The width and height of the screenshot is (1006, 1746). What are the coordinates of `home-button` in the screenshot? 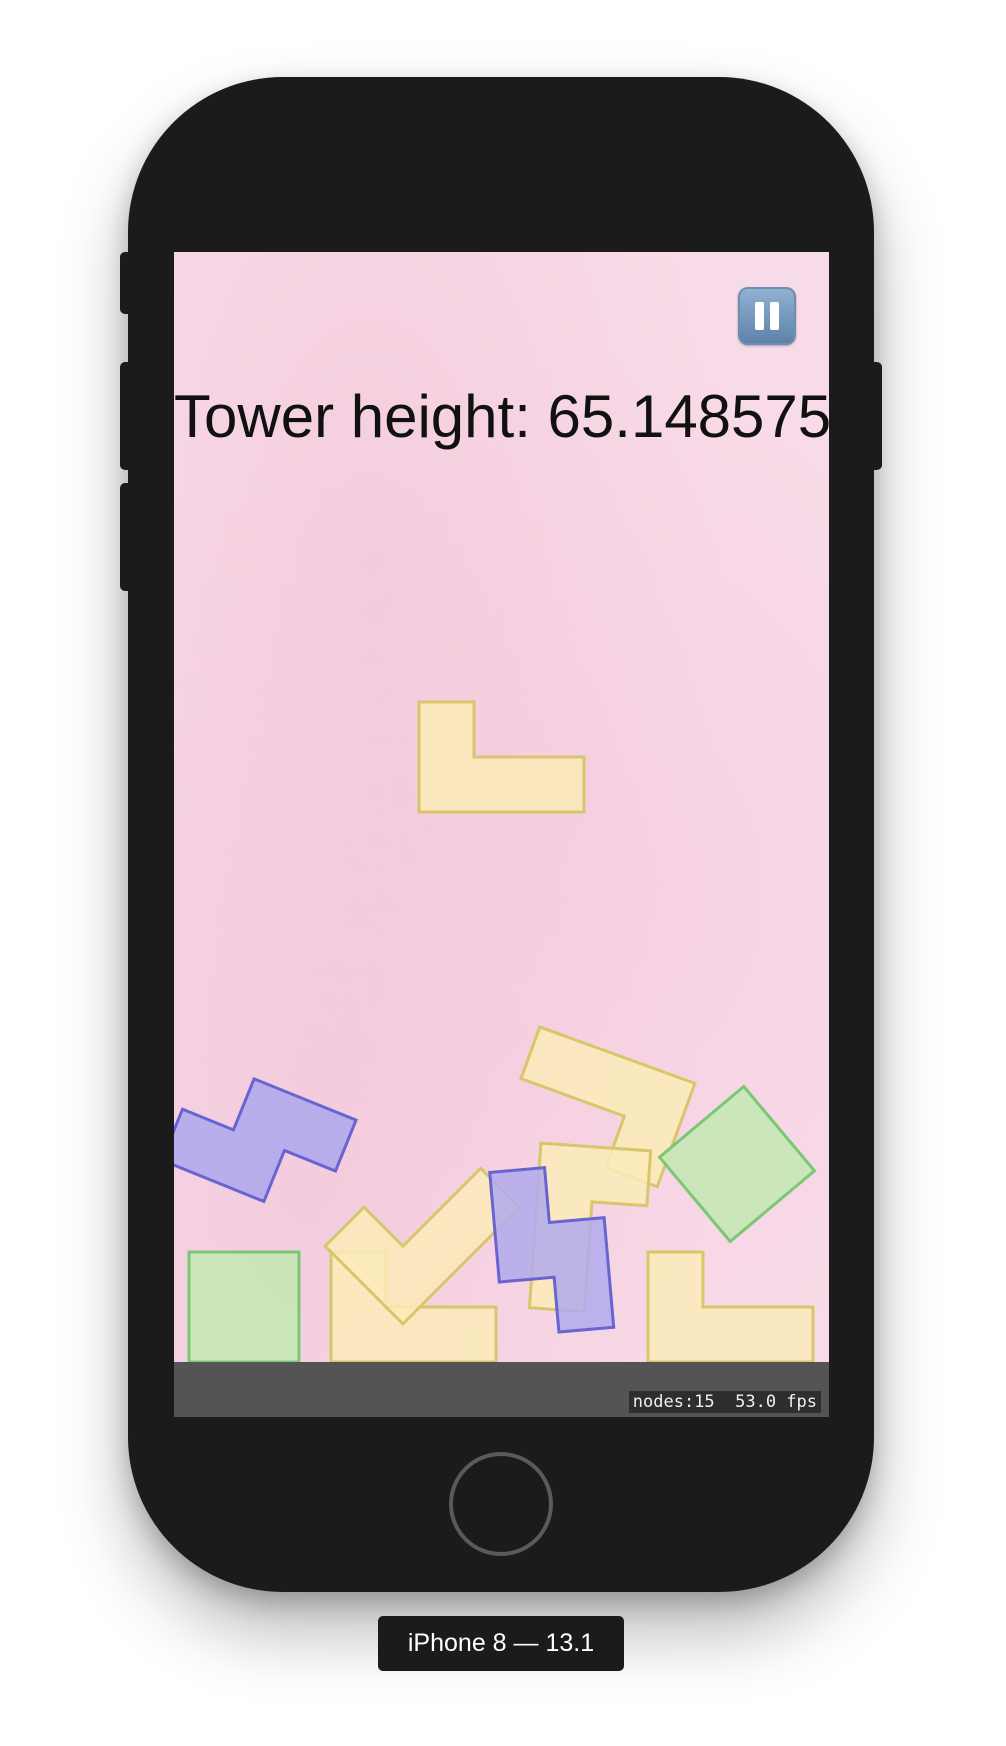 It's located at (501, 1504).